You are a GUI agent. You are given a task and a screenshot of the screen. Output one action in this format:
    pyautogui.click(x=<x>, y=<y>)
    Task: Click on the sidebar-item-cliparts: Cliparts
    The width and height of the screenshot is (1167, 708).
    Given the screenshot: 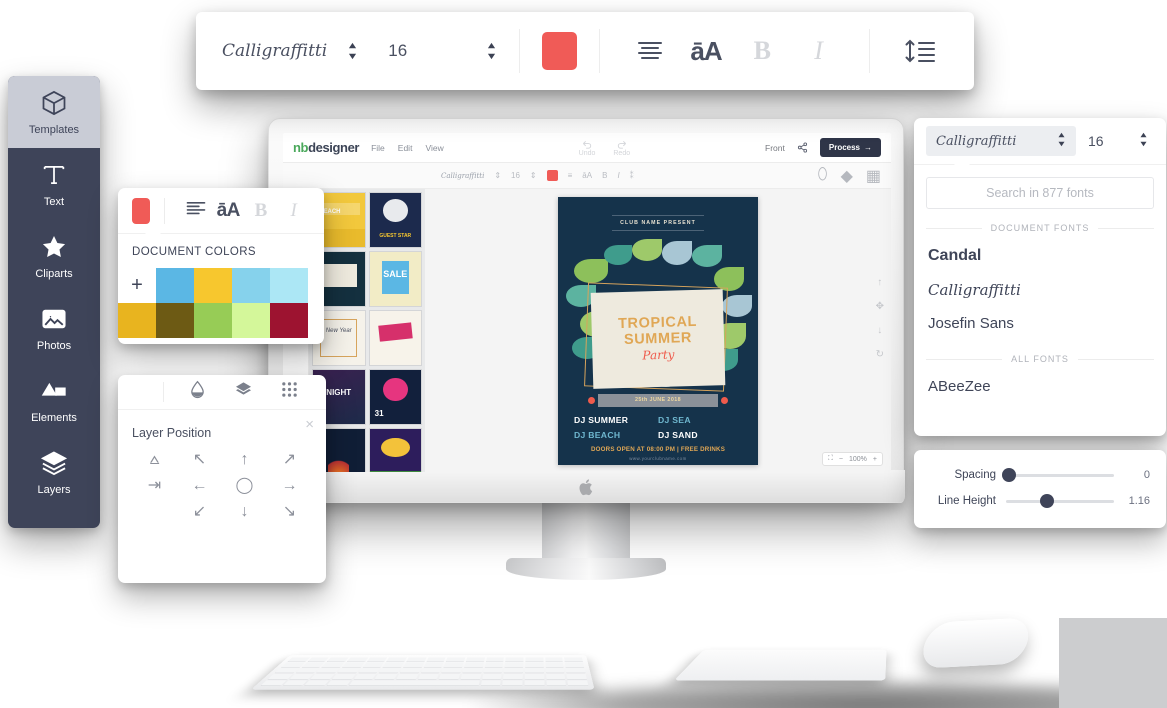 What is the action you would take?
    pyautogui.click(x=54, y=256)
    